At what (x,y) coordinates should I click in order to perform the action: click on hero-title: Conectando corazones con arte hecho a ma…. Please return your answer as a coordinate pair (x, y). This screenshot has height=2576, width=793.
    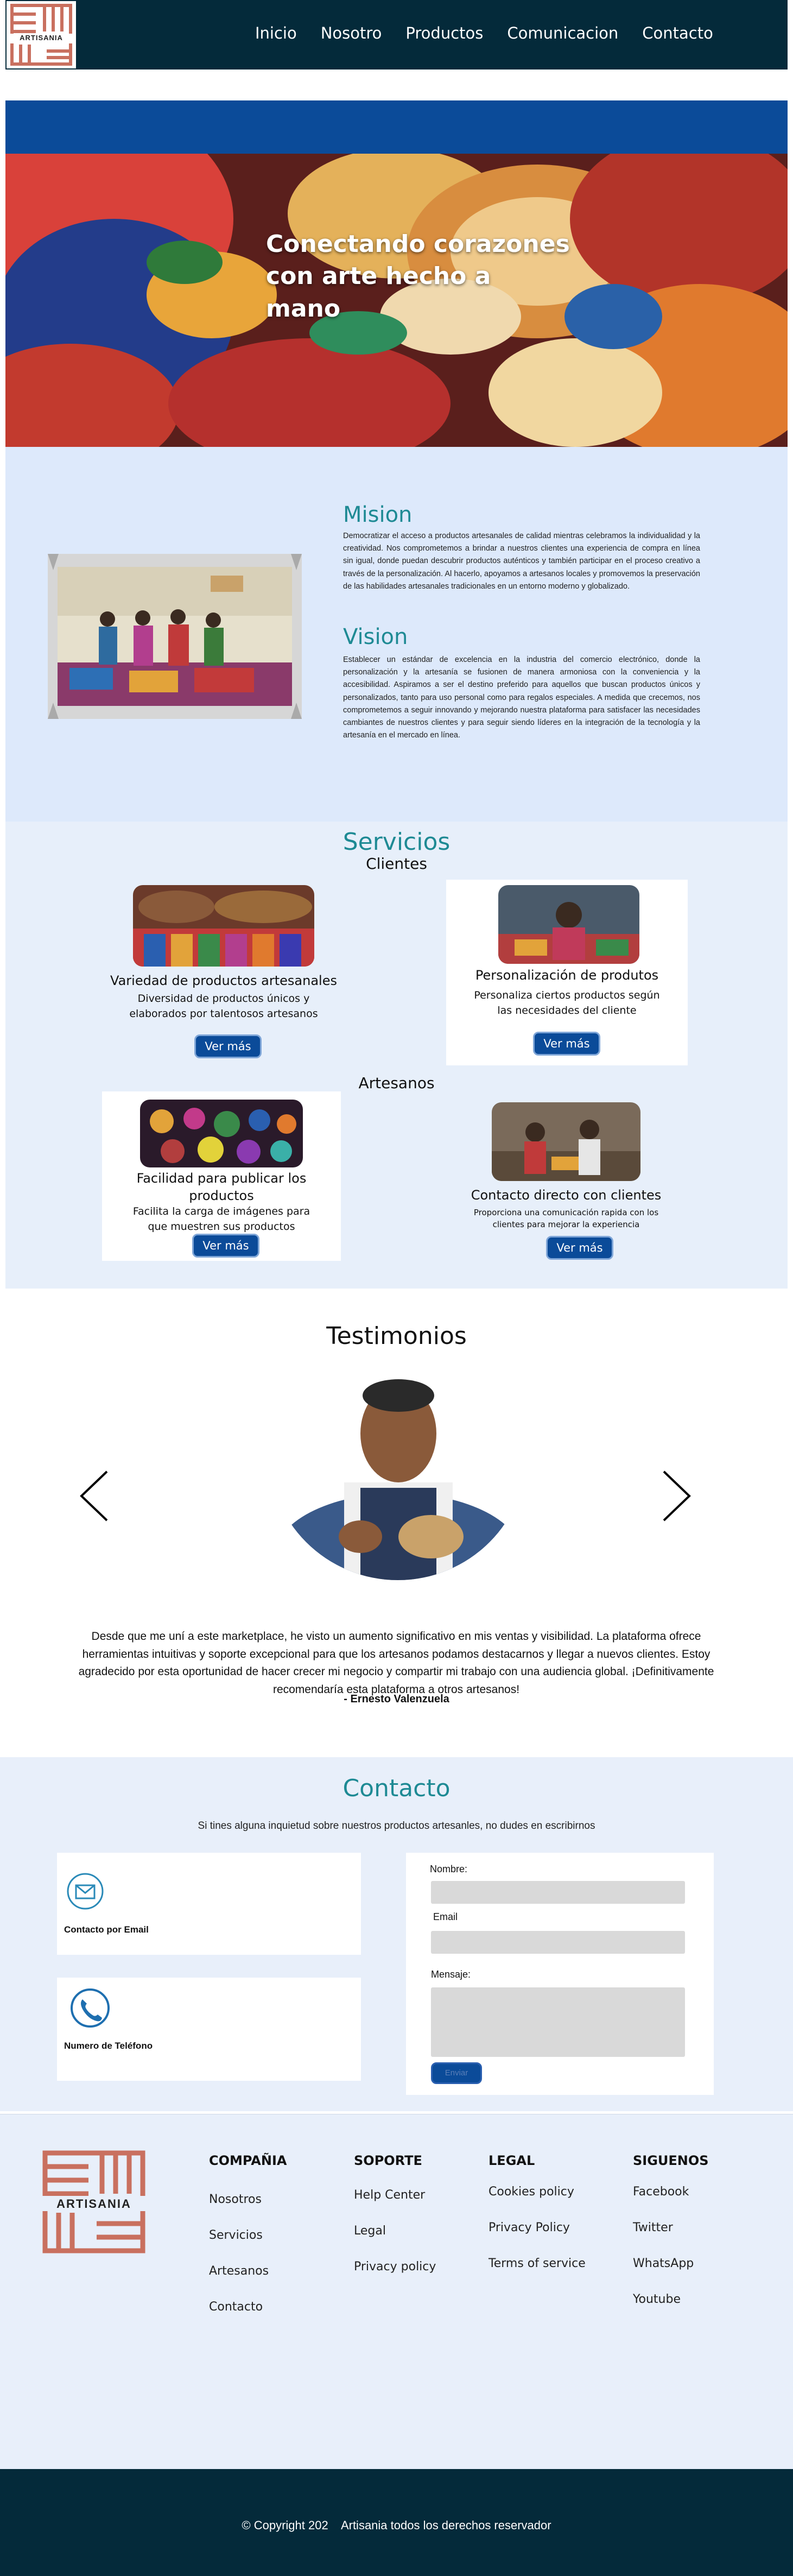
    Looking at the image, I should click on (418, 276).